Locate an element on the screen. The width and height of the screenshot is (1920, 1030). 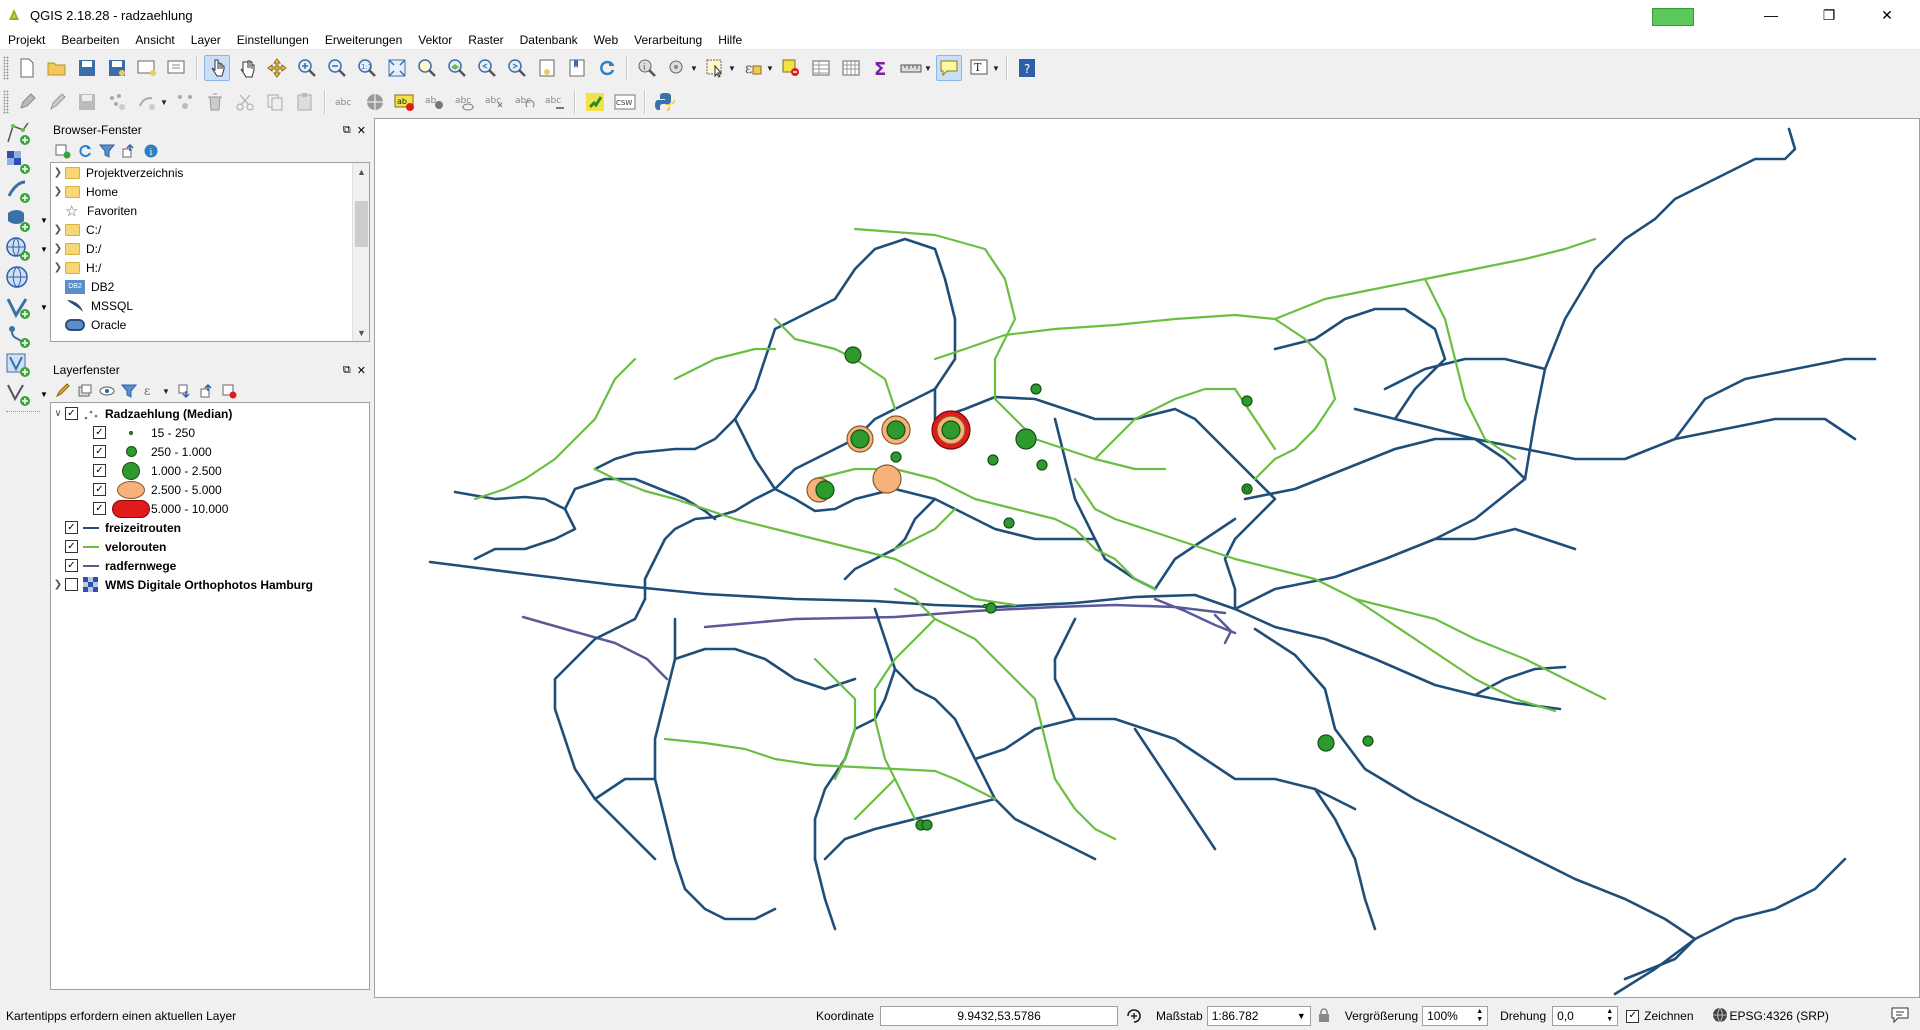
menu-layer: Layer is located at coordinates (206, 40).